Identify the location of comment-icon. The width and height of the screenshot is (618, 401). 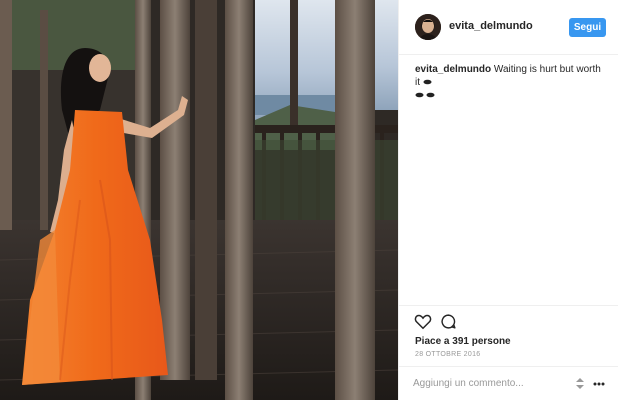
(448, 321).